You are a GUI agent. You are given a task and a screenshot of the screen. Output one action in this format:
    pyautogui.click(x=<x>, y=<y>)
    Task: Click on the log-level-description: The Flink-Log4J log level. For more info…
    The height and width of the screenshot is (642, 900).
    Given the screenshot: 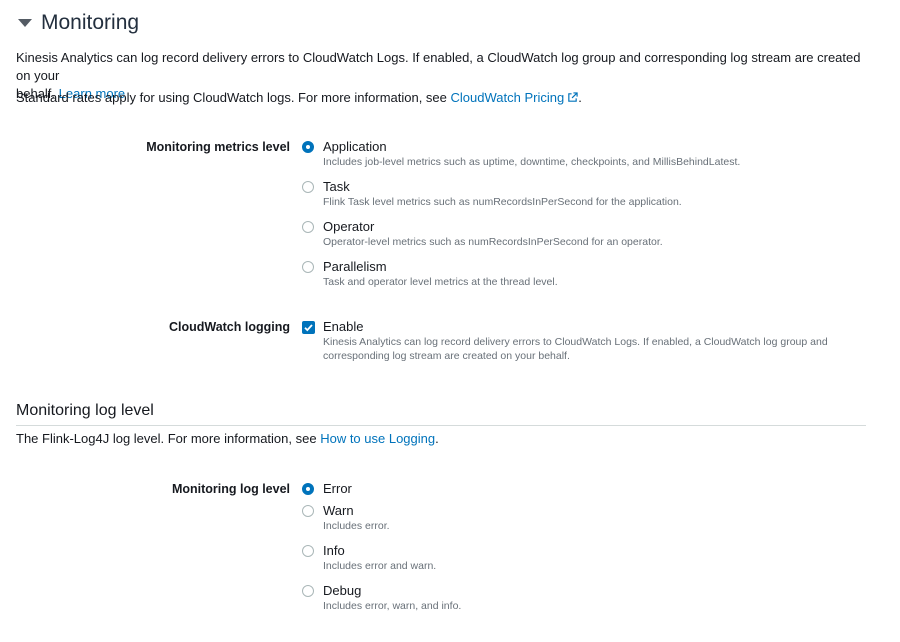 What is the action you would take?
    pyautogui.click(x=227, y=438)
    